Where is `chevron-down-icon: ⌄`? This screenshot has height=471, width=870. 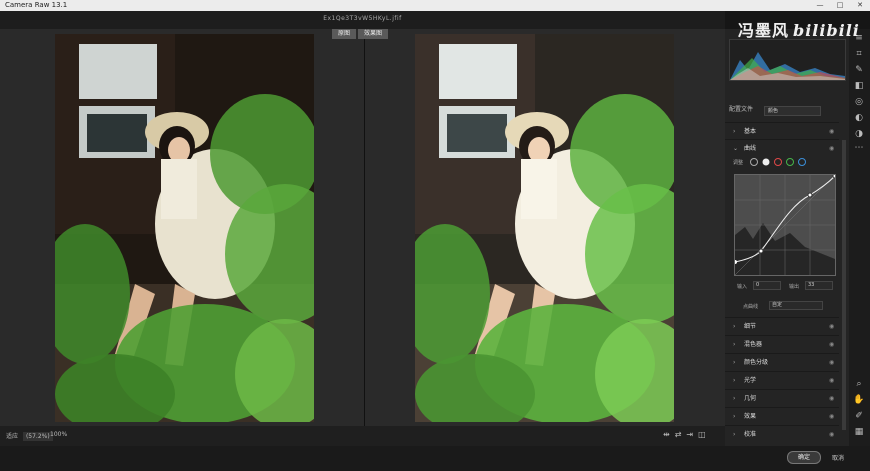 chevron-down-icon: ⌄ is located at coordinates (736, 148).